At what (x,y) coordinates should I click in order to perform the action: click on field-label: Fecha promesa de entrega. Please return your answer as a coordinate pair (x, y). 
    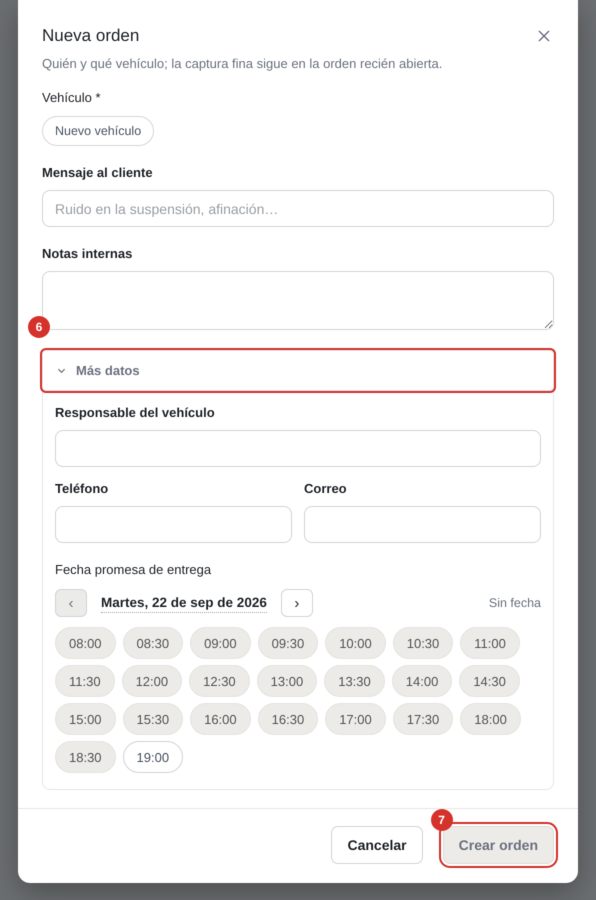
    Looking at the image, I should click on (133, 570).